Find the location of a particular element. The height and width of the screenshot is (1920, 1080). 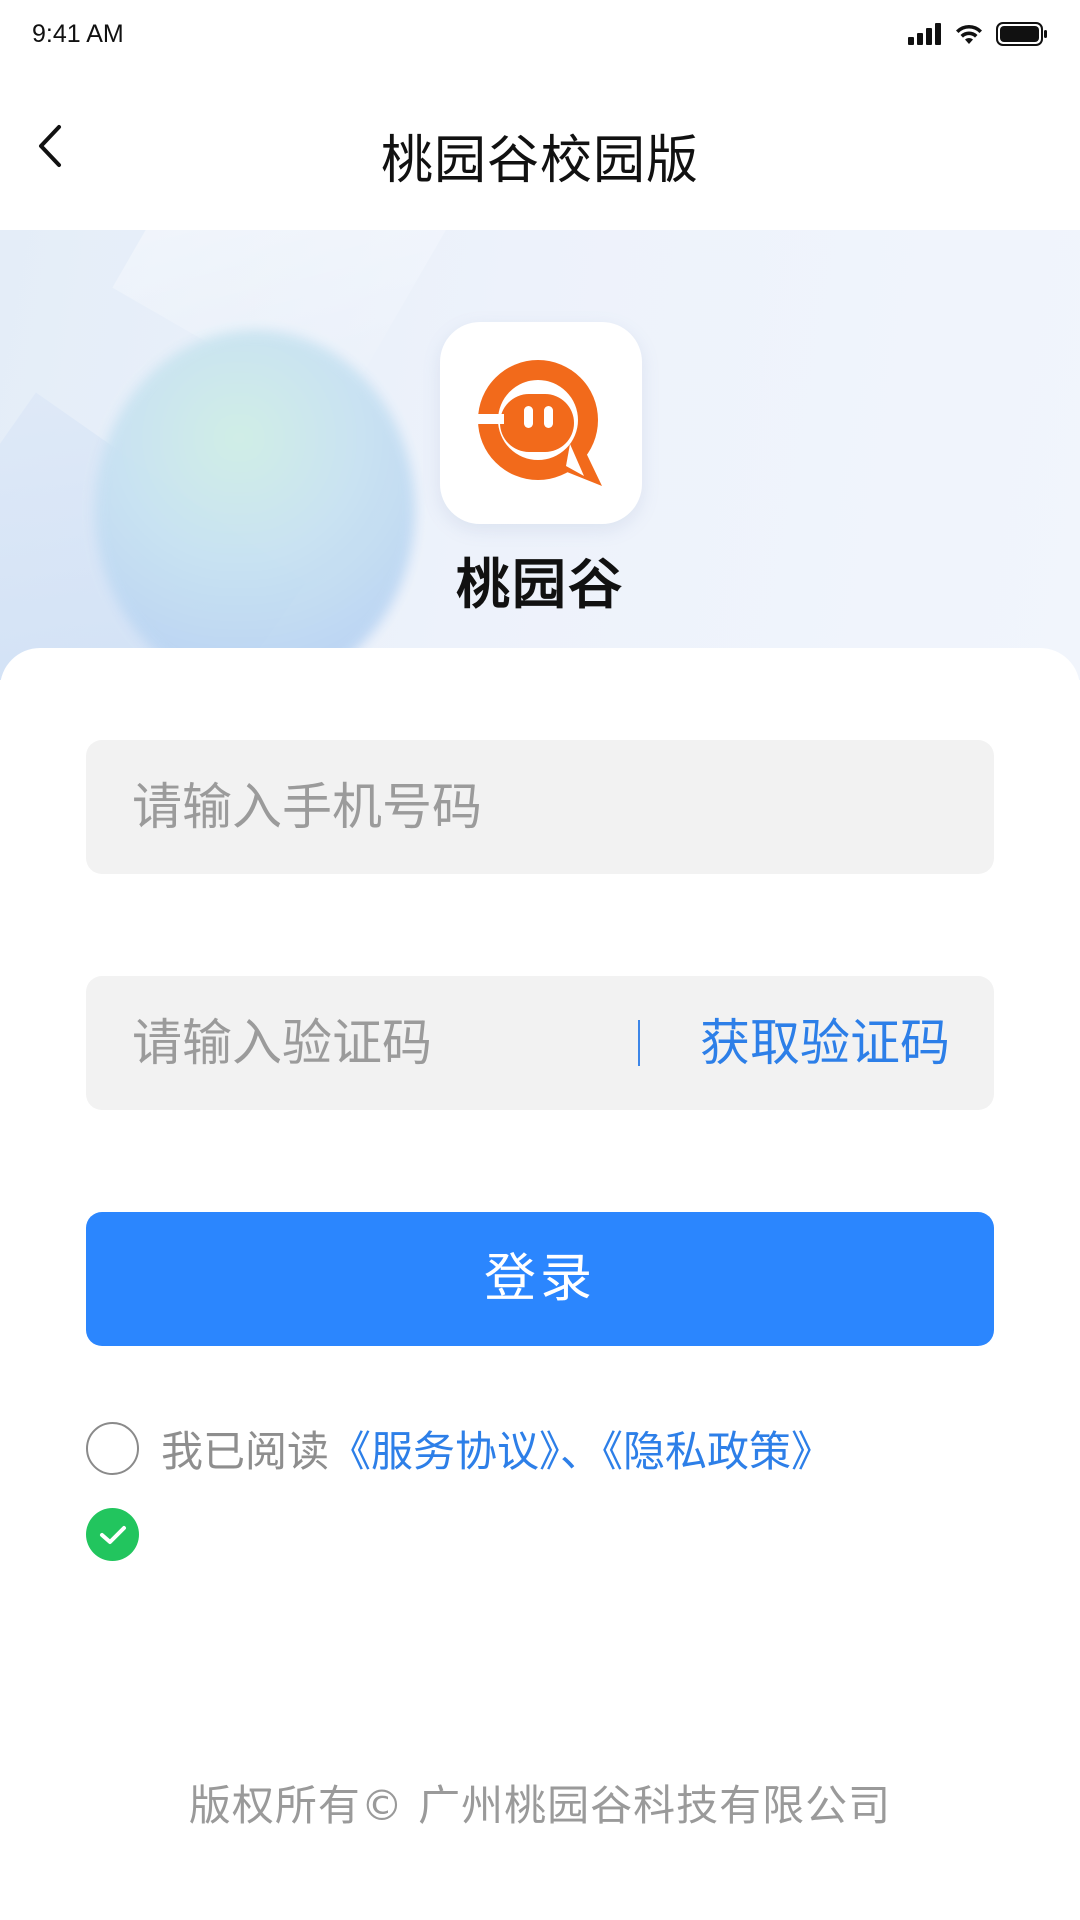

agreement-row: 我已阅读《服务协议》、《隐私政策》 is located at coordinates (546, 1448).